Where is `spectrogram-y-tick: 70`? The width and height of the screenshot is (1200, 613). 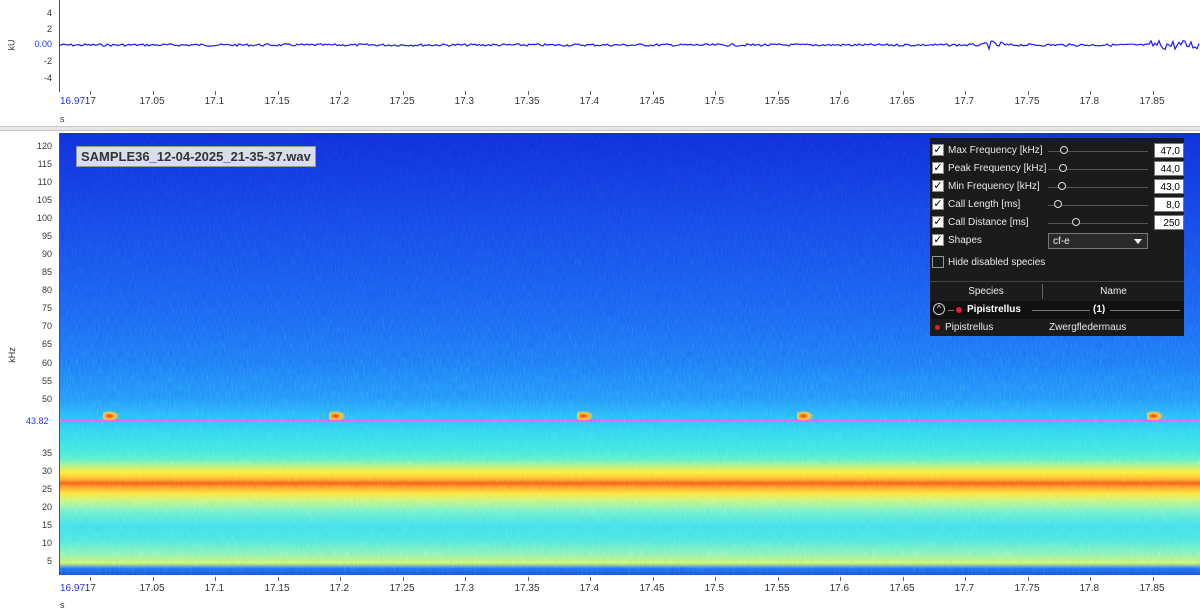
spectrogram-y-tick: 70 is located at coordinates (46, 326).